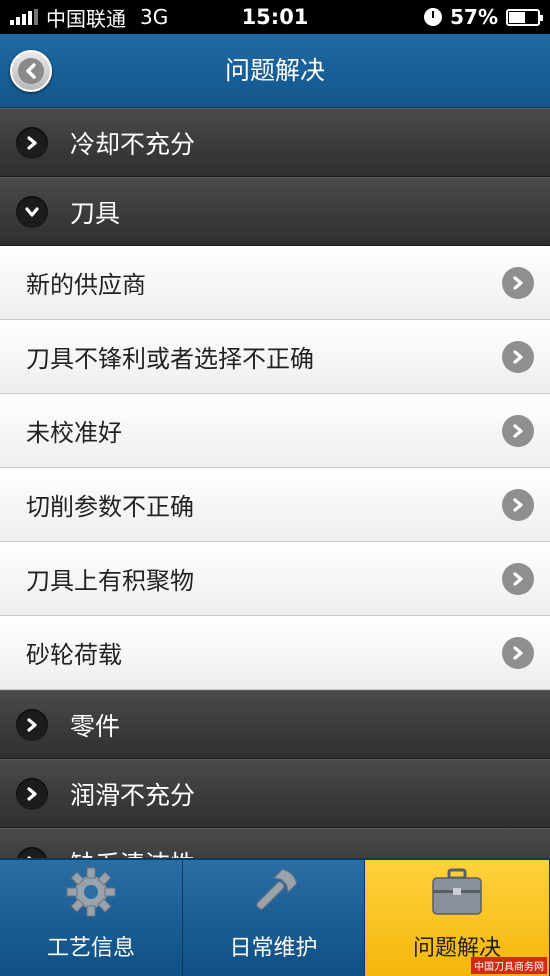 This screenshot has width=550, height=976. I want to click on section-header: 缺乏清洁性, so click(275, 843).